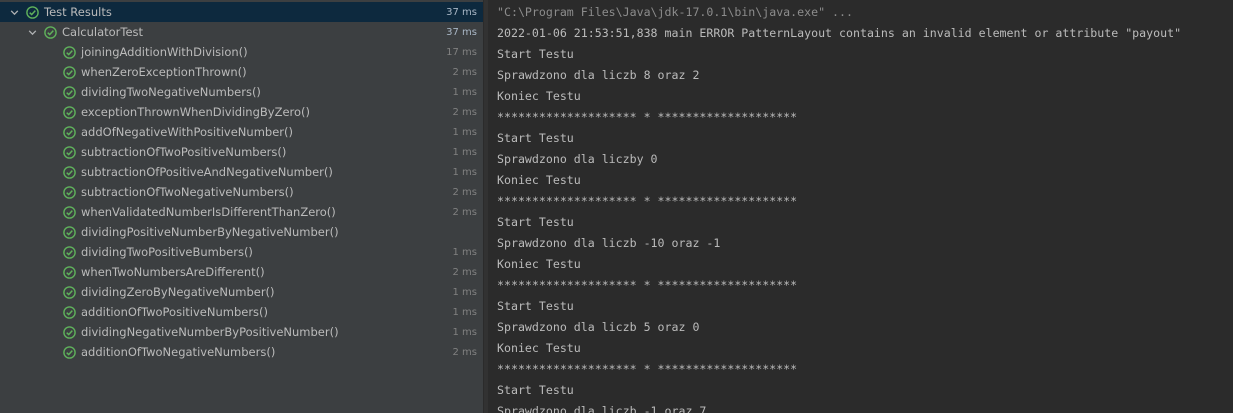 This screenshot has height=413, width=1233. I want to click on test-case-row: whenTwoNumbersAreDifferent() 2 ms, so click(241, 272).